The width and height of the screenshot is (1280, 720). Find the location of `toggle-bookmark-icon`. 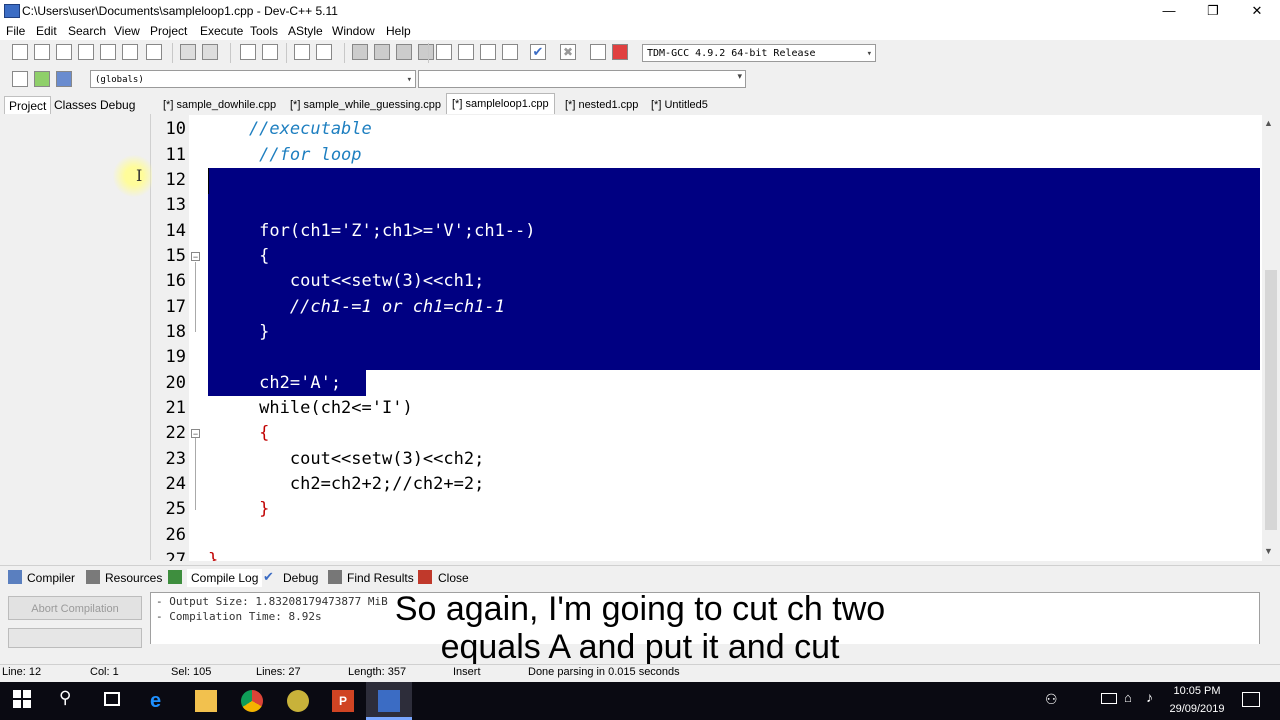

toggle-bookmark-icon is located at coordinates (64, 79).